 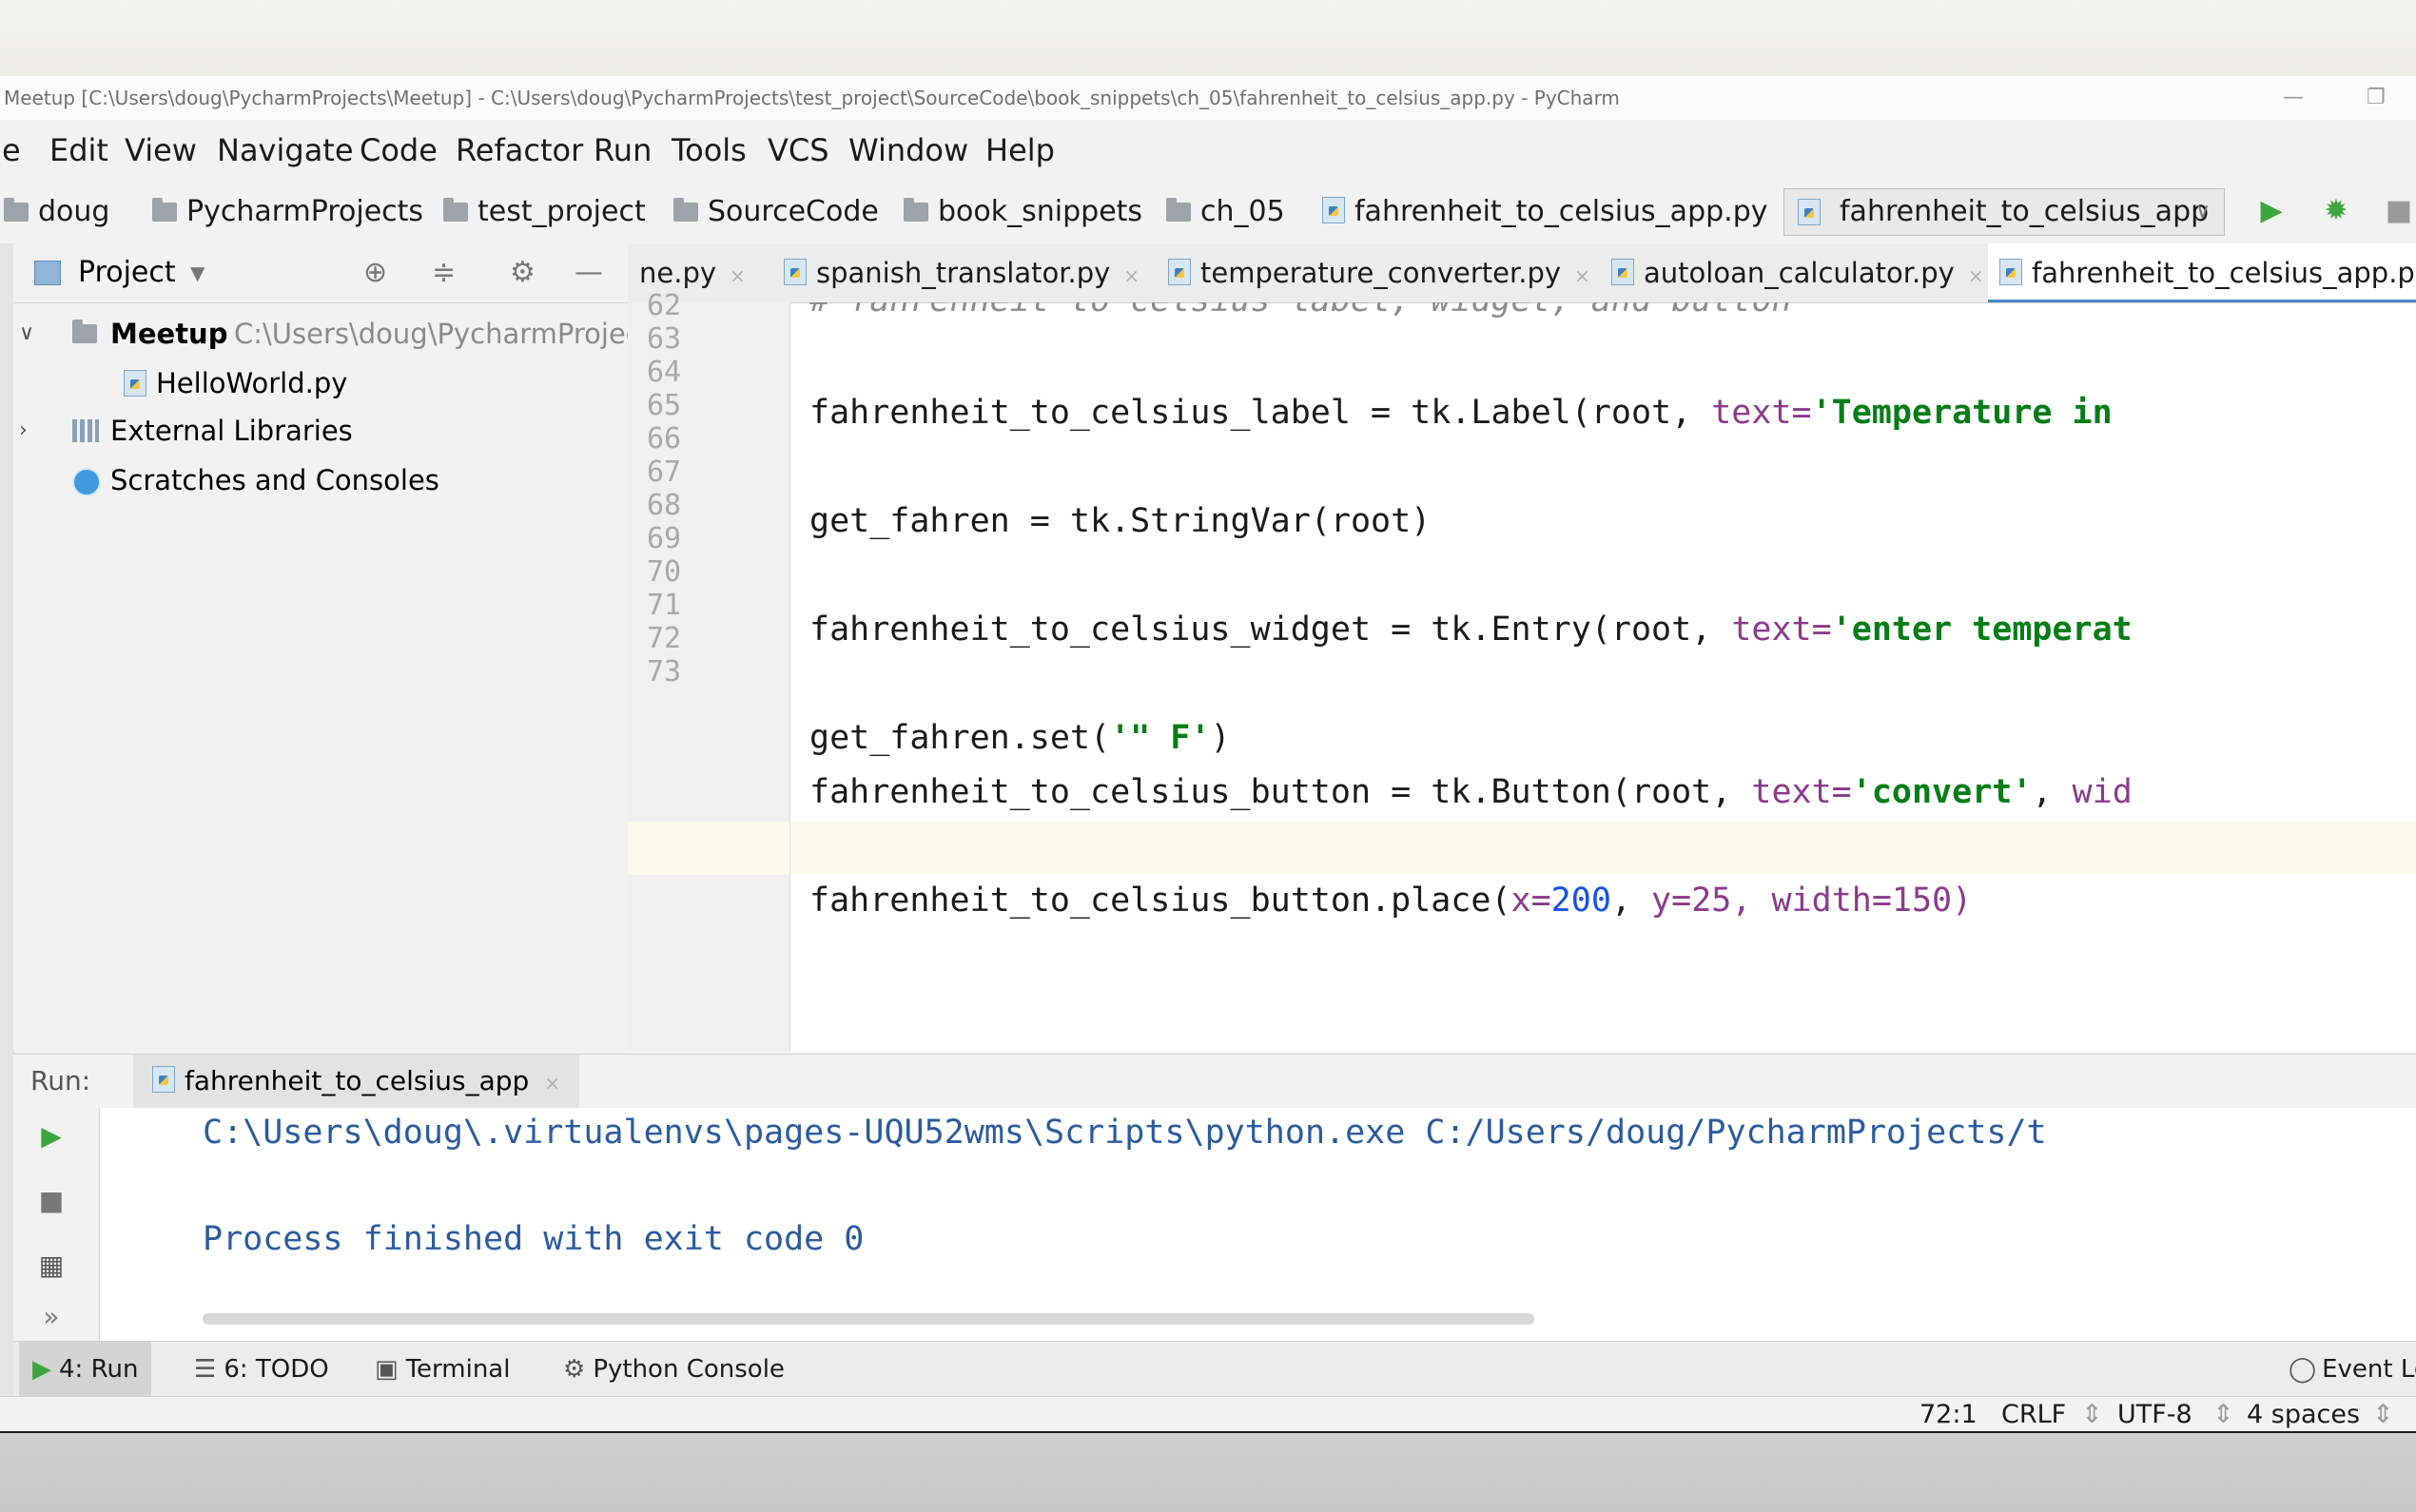 I want to click on menu-window: Window, so click(x=908, y=150).